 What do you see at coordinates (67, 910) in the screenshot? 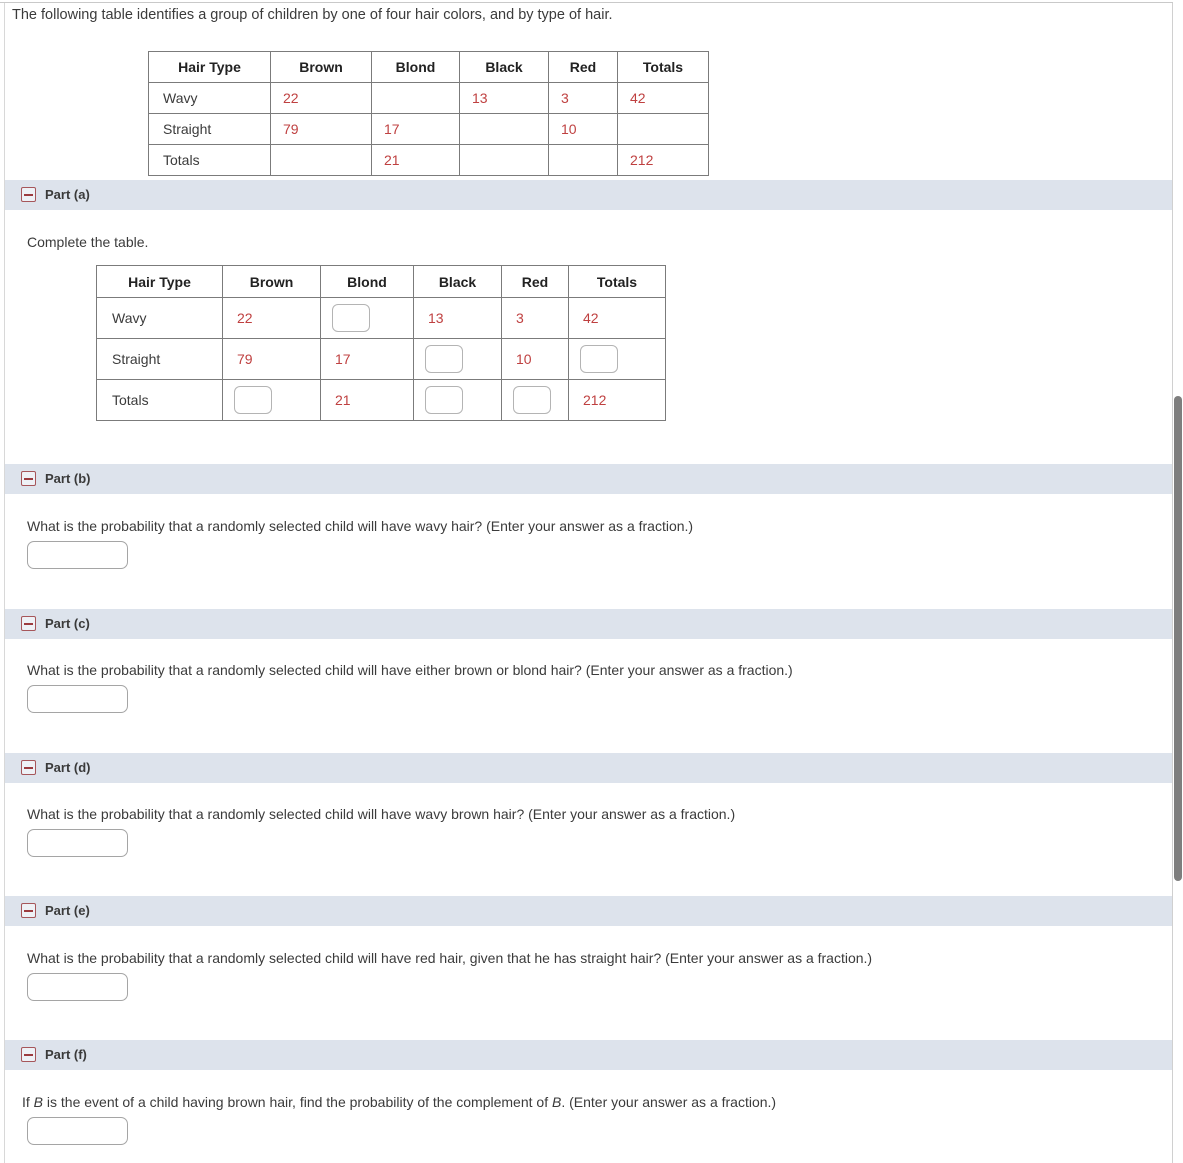
I see `part-e-label: Part (e)` at bounding box center [67, 910].